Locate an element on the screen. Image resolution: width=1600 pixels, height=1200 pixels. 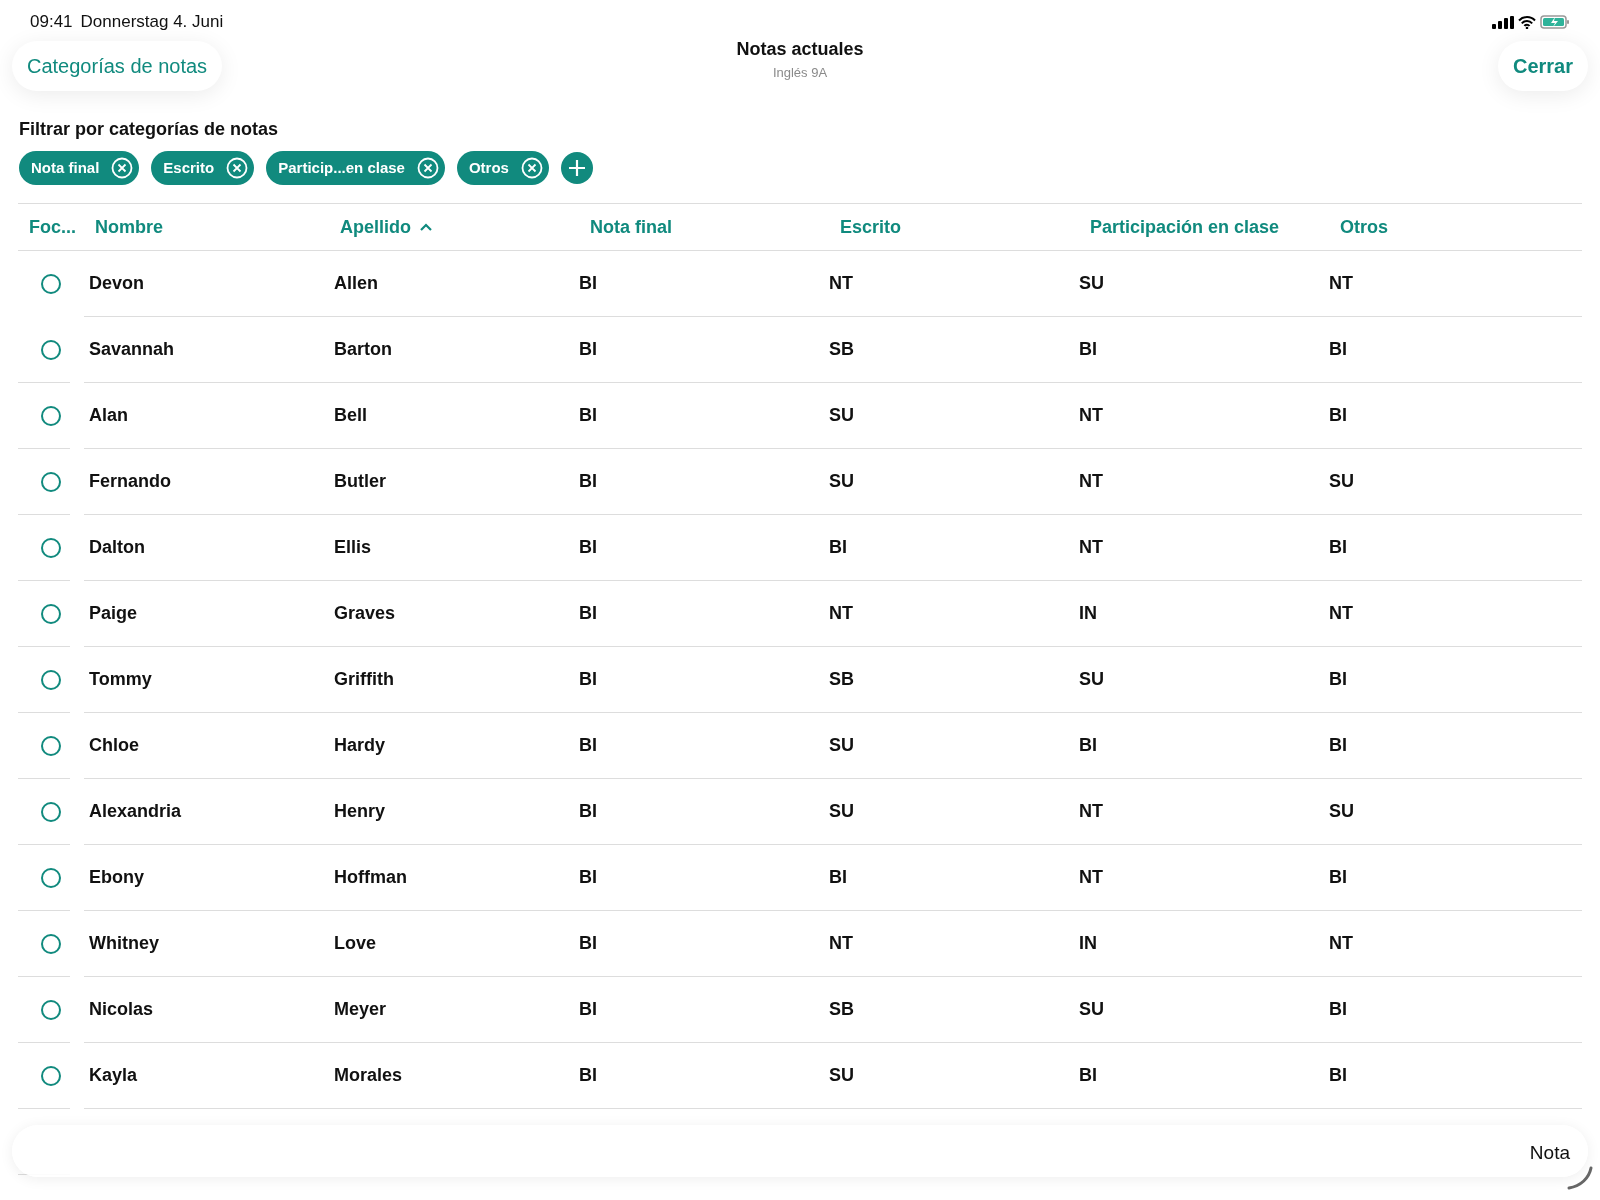
filter-chip: Nota final is located at coordinates (79, 168).